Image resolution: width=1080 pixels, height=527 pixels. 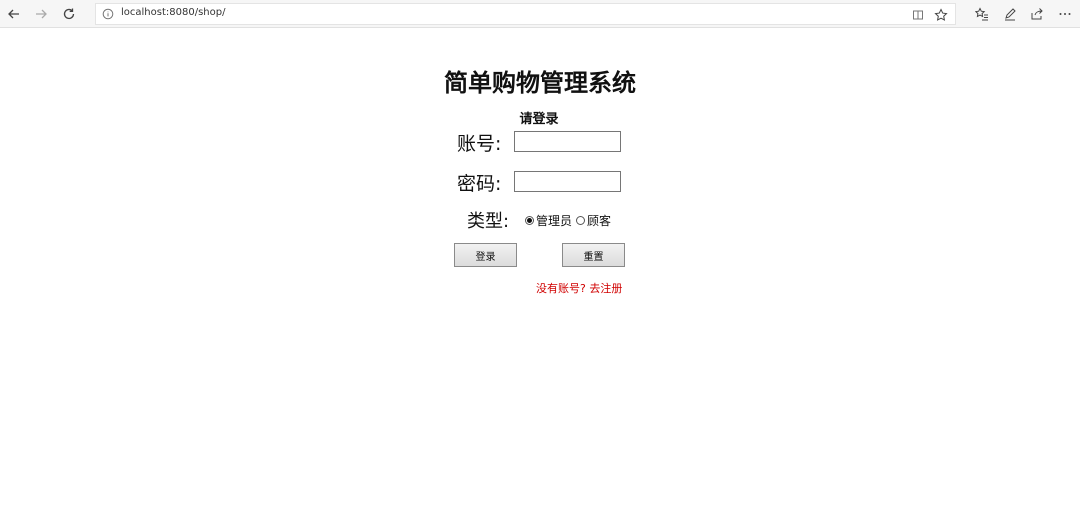 What do you see at coordinates (579, 288) in the screenshot?
I see `register-link: 没有账号? 去注册` at bounding box center [579, 288].